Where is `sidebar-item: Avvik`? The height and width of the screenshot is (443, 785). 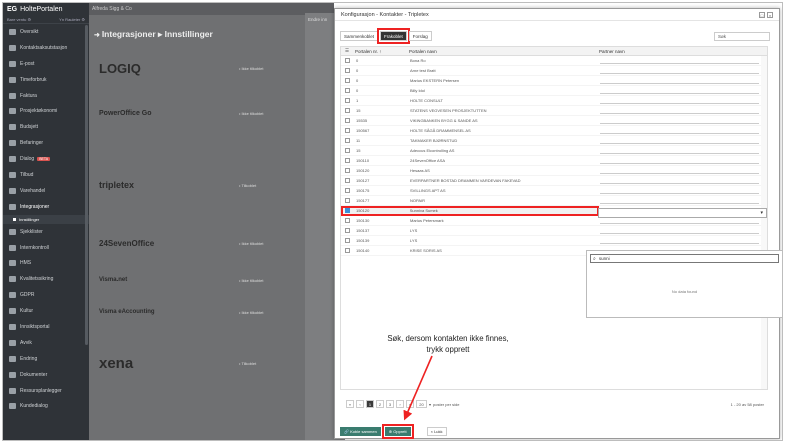
sidebar-item: Avvik is located at coordinates (46, 343).